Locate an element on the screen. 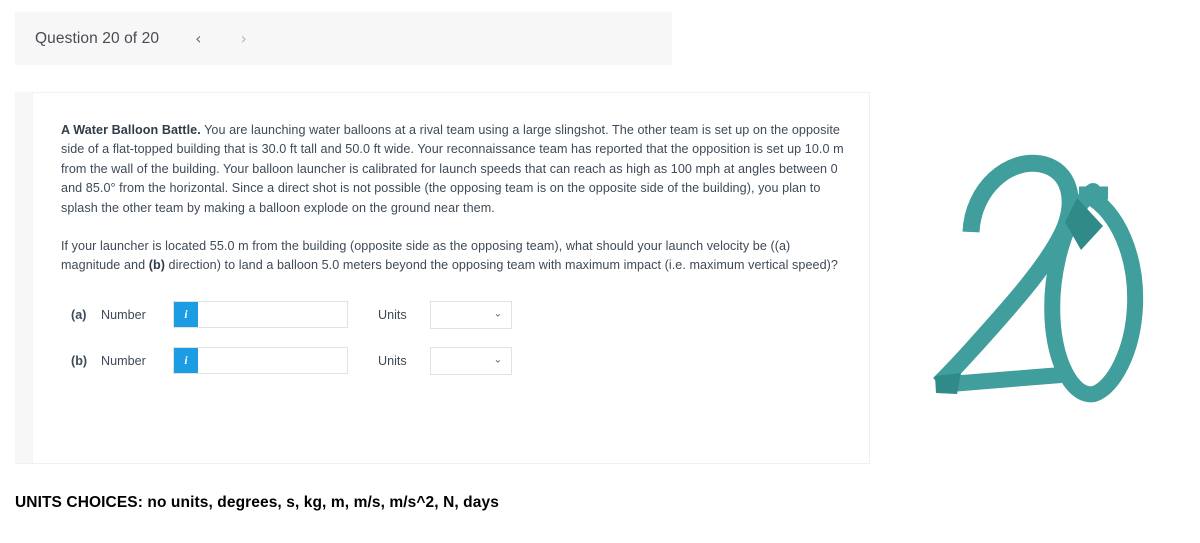  answer-row: (b) Number i Units ⌄ is located at coordinates (459, 361).